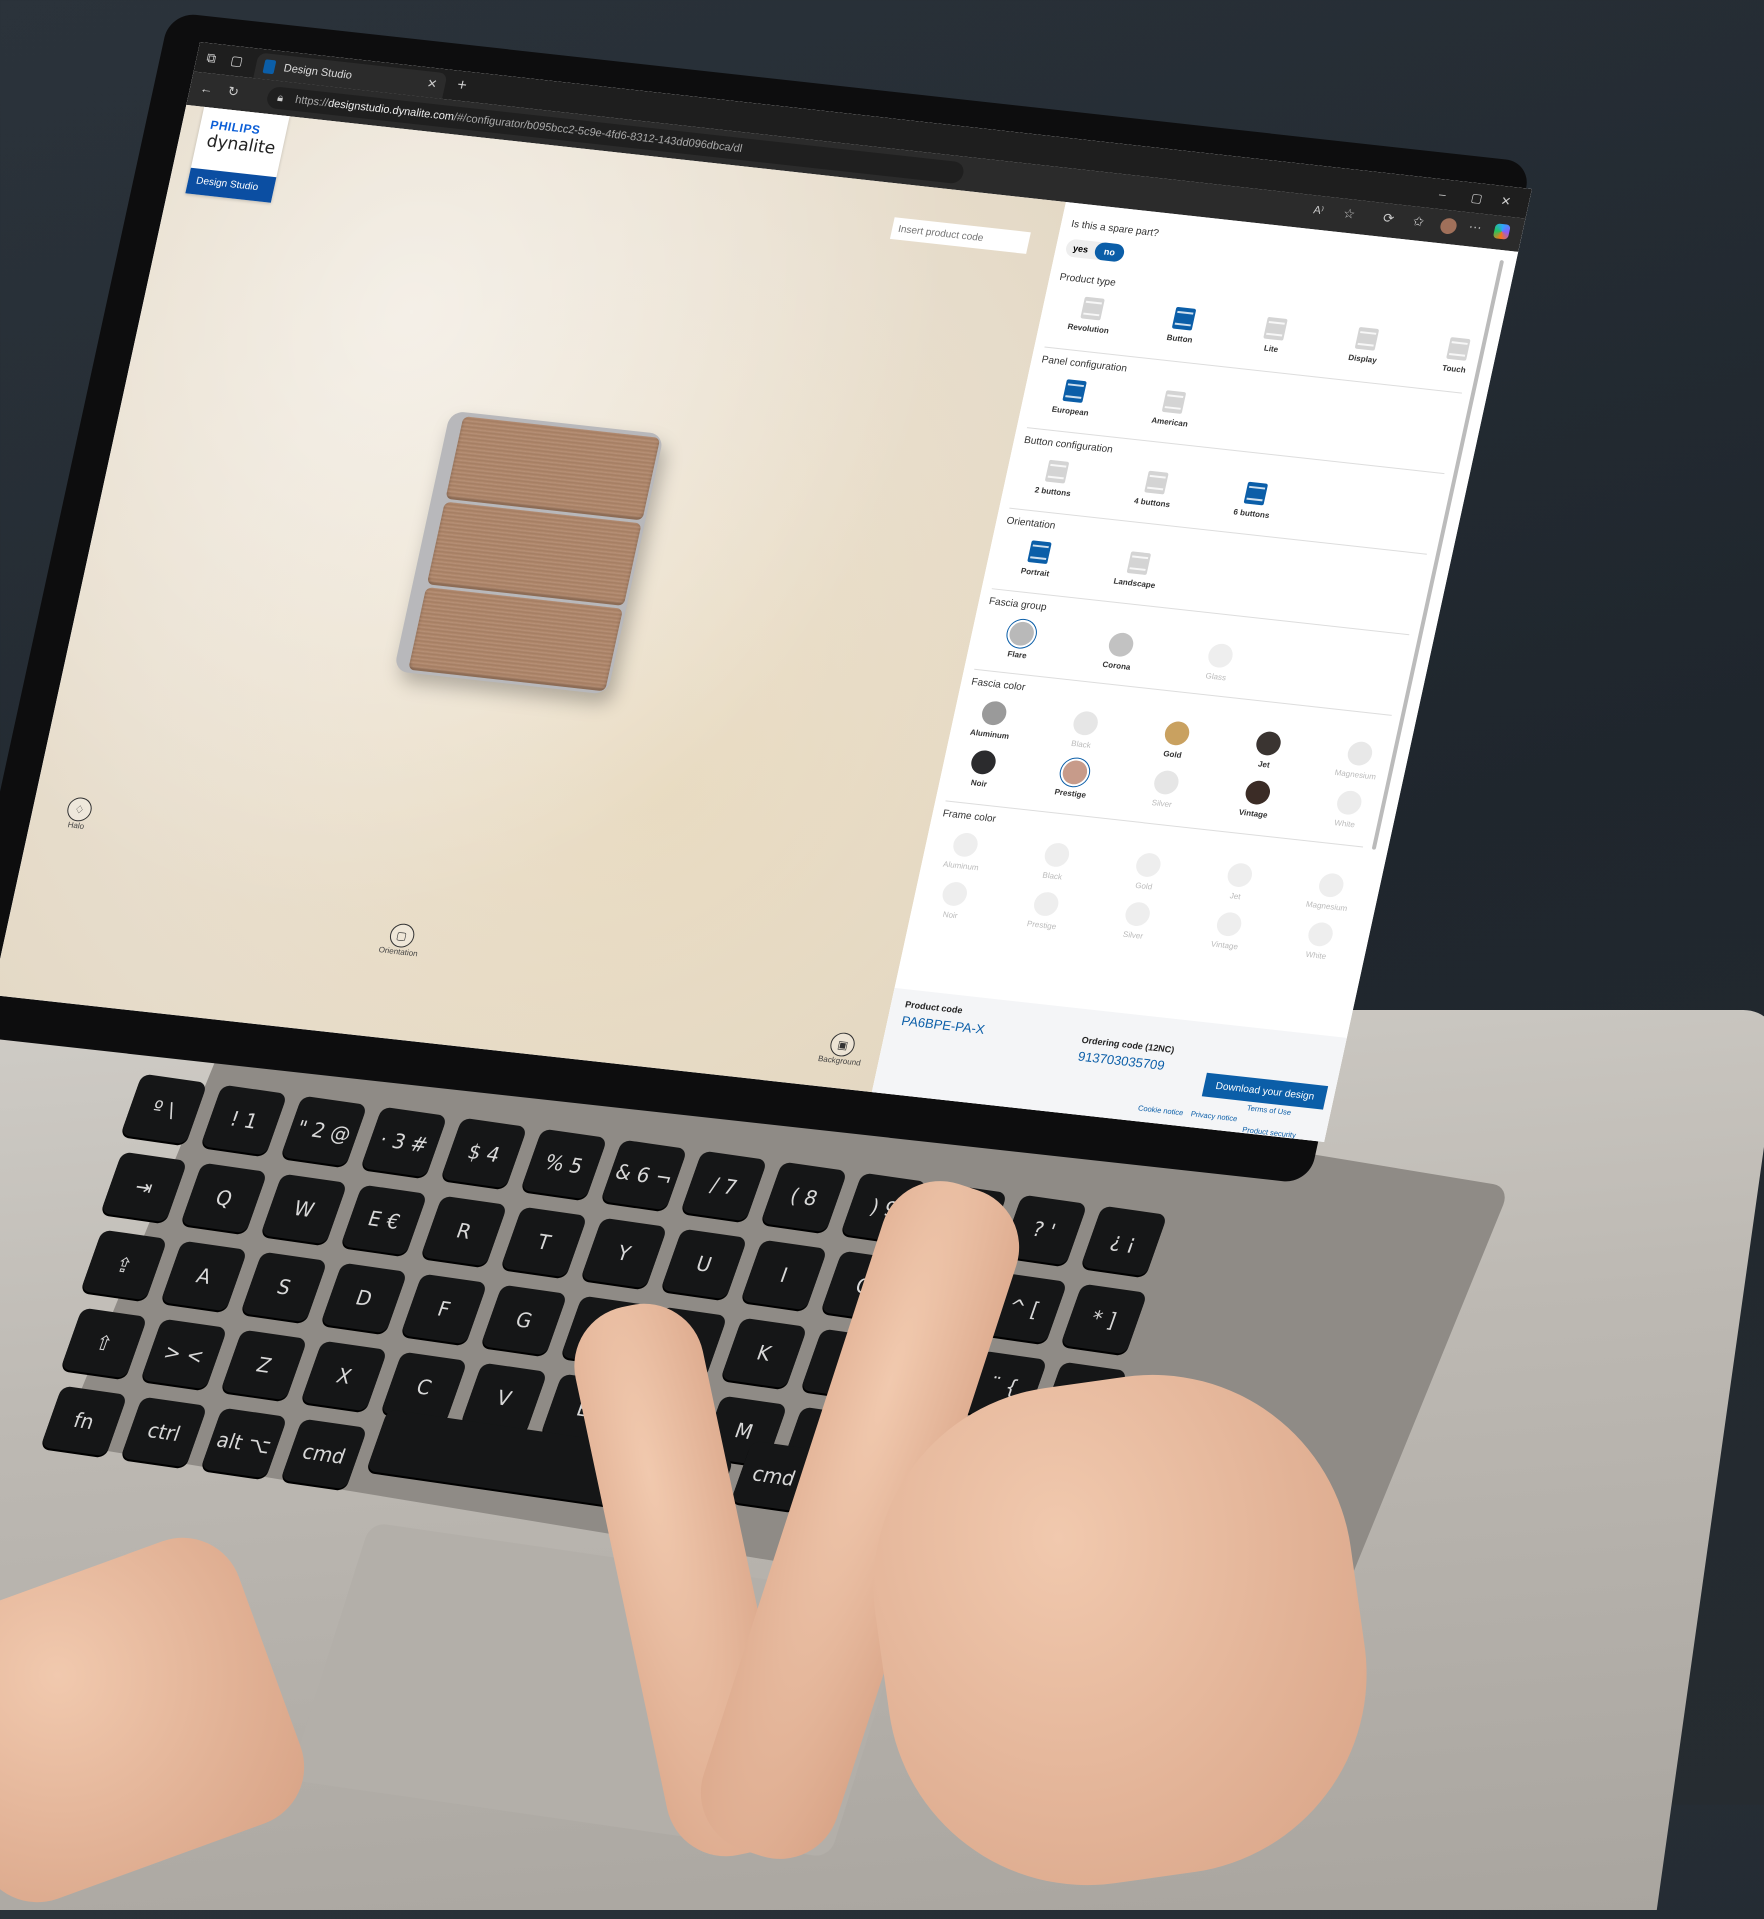 Image resolution: width=1764 pixels, height=1919 pixels. Describe the element at coordinates (1359, 760) in the screenshot. I see `fascia-color-option-magnesium: Magnesium` at that location.